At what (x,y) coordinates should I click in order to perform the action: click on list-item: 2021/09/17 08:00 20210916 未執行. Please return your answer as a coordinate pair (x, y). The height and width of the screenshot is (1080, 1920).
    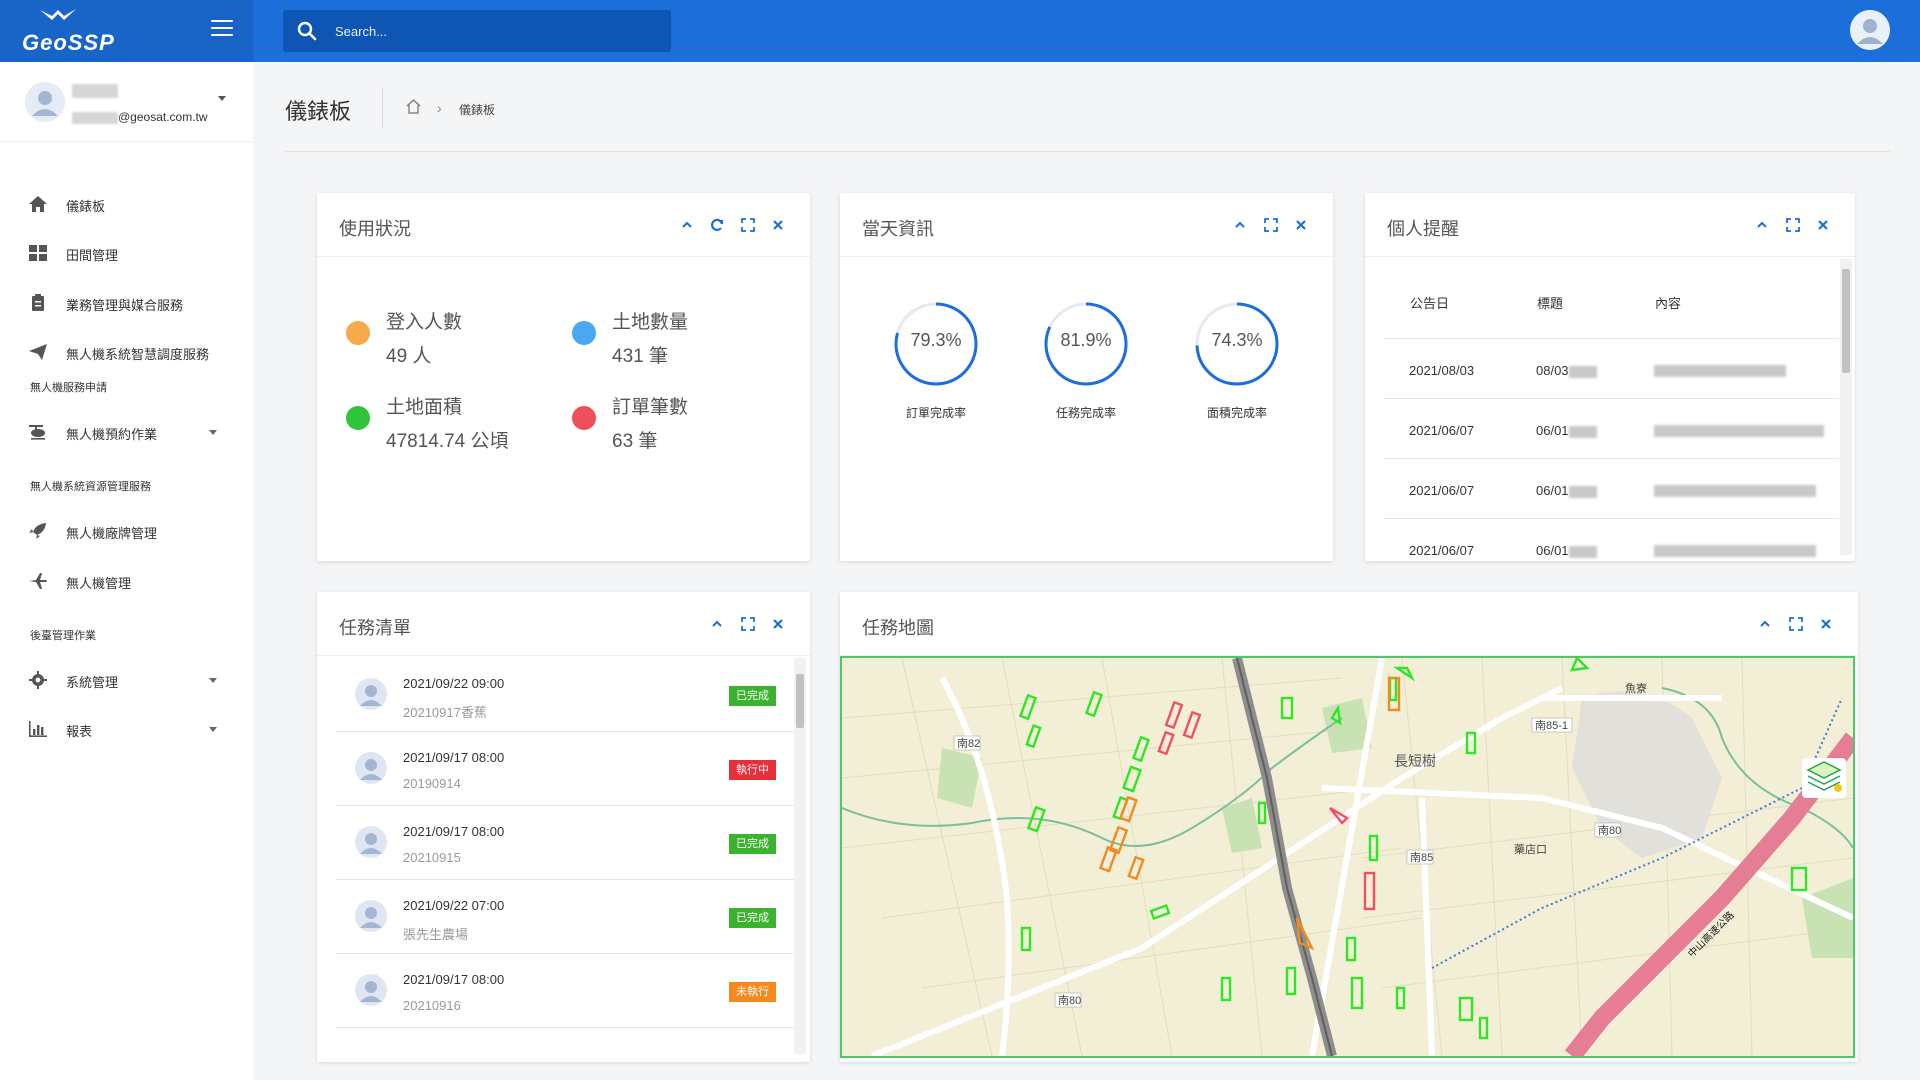
    Looking at the image, I should click on (567, 991).